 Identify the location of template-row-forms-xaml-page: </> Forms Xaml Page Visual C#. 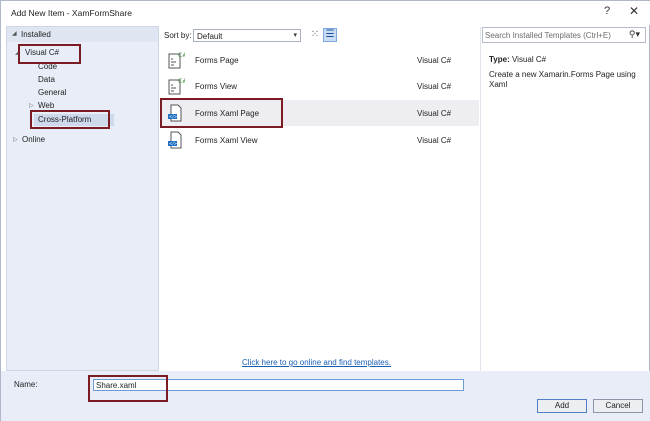
(320, 113).